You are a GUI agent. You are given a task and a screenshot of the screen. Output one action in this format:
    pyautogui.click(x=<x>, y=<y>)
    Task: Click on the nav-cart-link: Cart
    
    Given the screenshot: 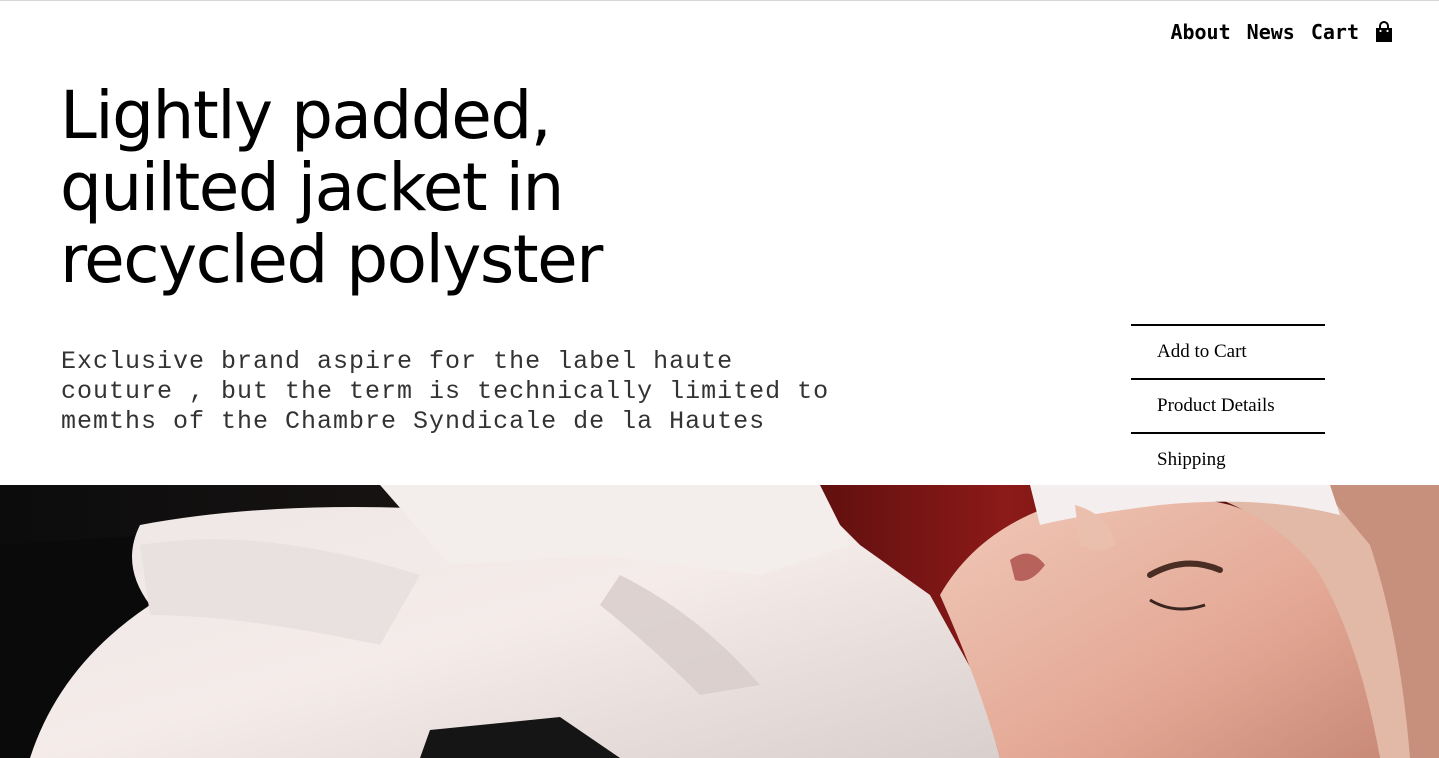 What is the action you would take?
    pyautogui.click(x=1335, y=32)
    